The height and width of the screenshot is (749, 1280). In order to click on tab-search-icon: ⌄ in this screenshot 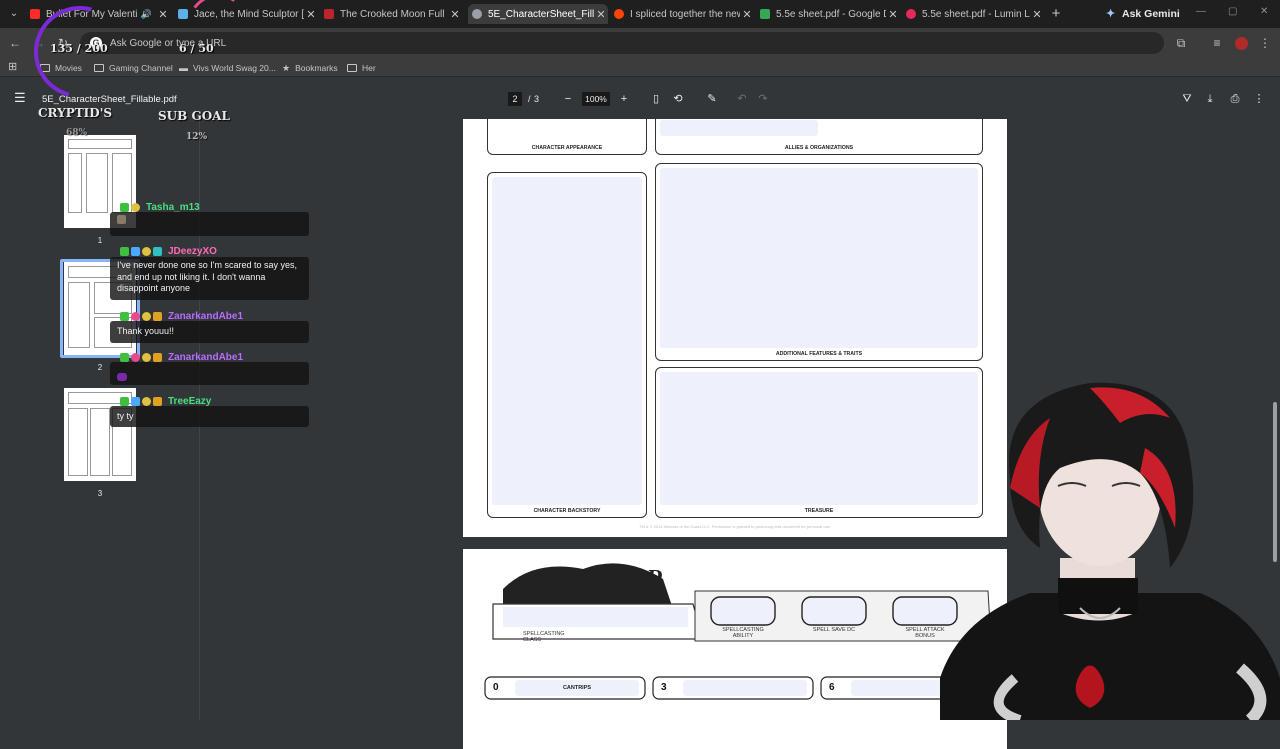, I will do `click(14, 14)`.